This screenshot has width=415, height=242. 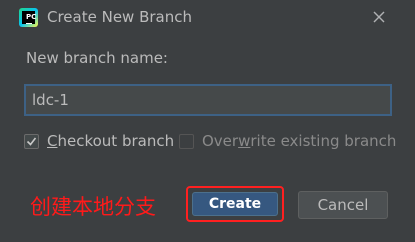 I want to click on branch-name-input, so click(x=208, y=100).